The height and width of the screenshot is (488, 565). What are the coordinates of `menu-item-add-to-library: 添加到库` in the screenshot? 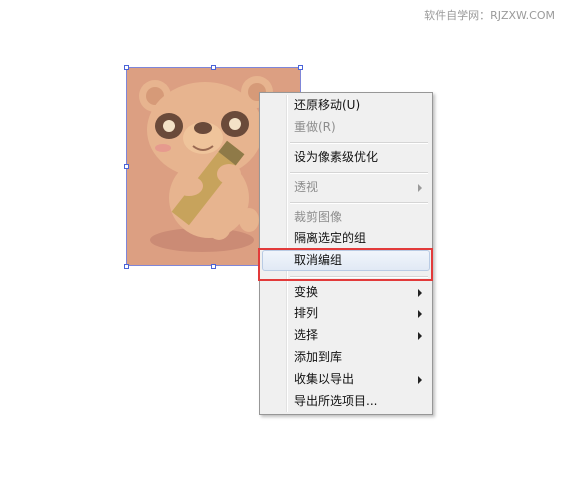 It's located at (346, 357).